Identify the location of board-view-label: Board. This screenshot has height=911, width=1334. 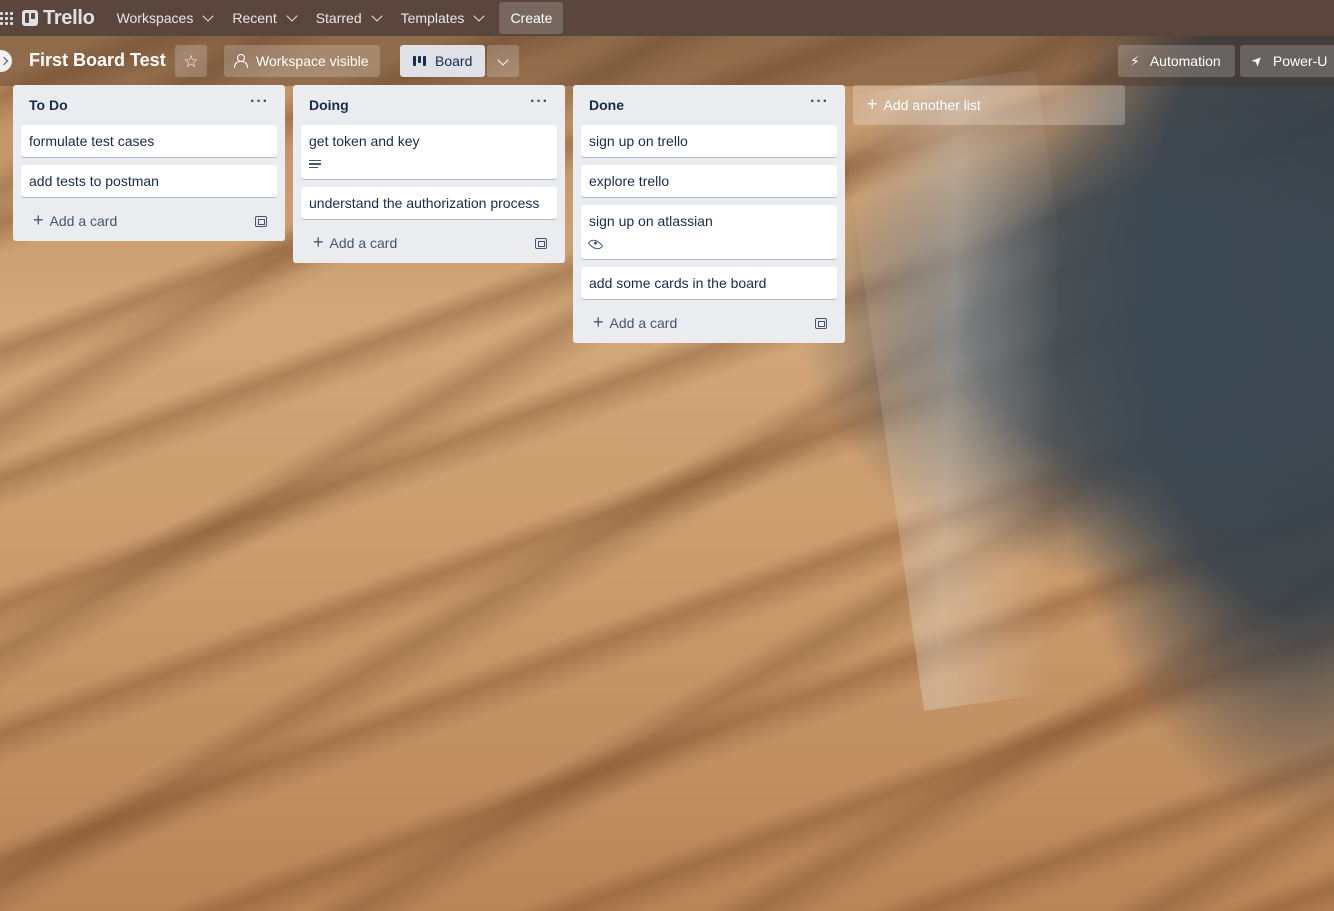
(454, 61).